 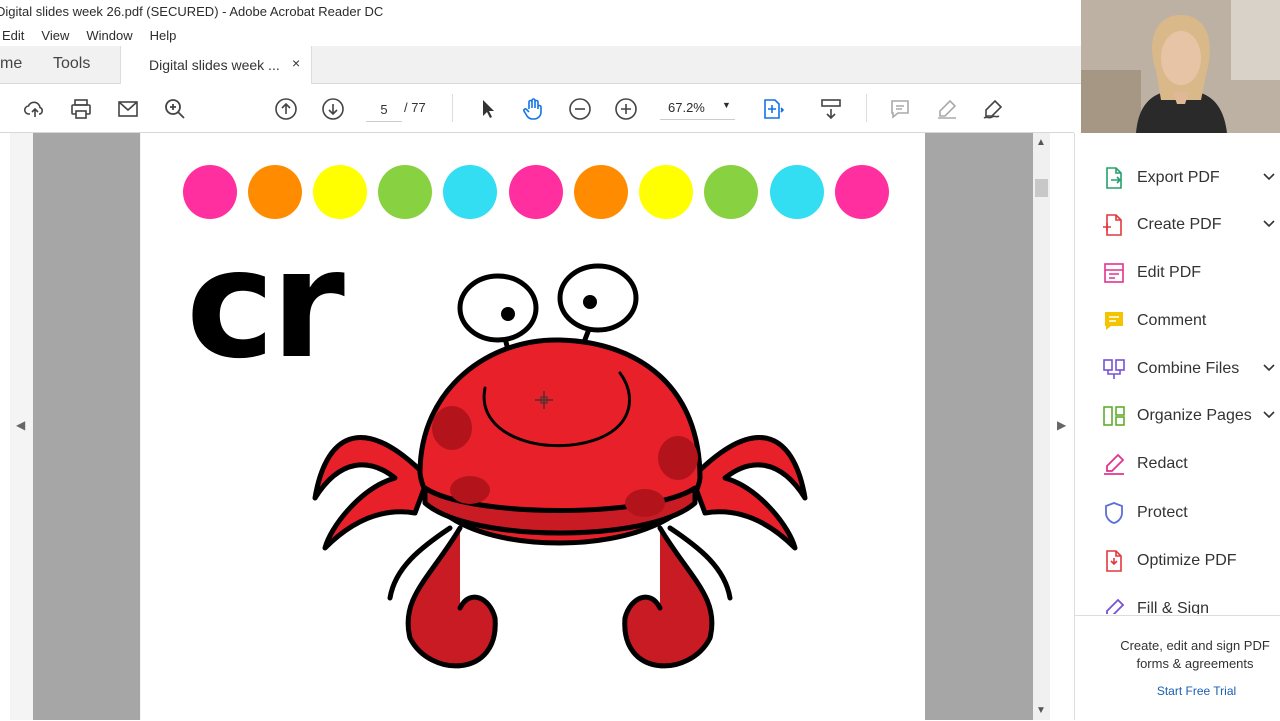 I want to click on search-icon, so click(x=175, y=109).